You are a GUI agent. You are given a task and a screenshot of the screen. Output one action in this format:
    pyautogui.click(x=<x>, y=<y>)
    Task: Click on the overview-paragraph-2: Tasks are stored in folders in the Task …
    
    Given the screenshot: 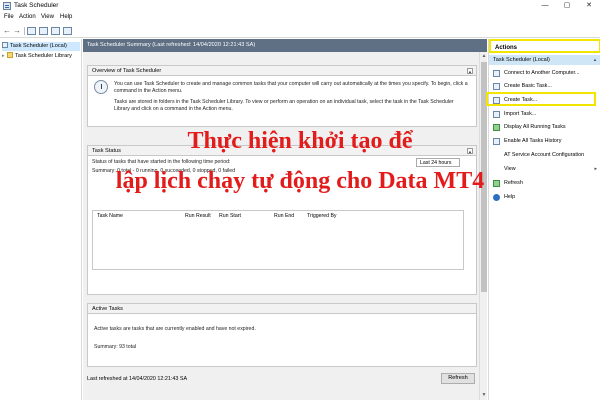 What is the action you would take?
    pyautogui.click(x=284, y=105)
    